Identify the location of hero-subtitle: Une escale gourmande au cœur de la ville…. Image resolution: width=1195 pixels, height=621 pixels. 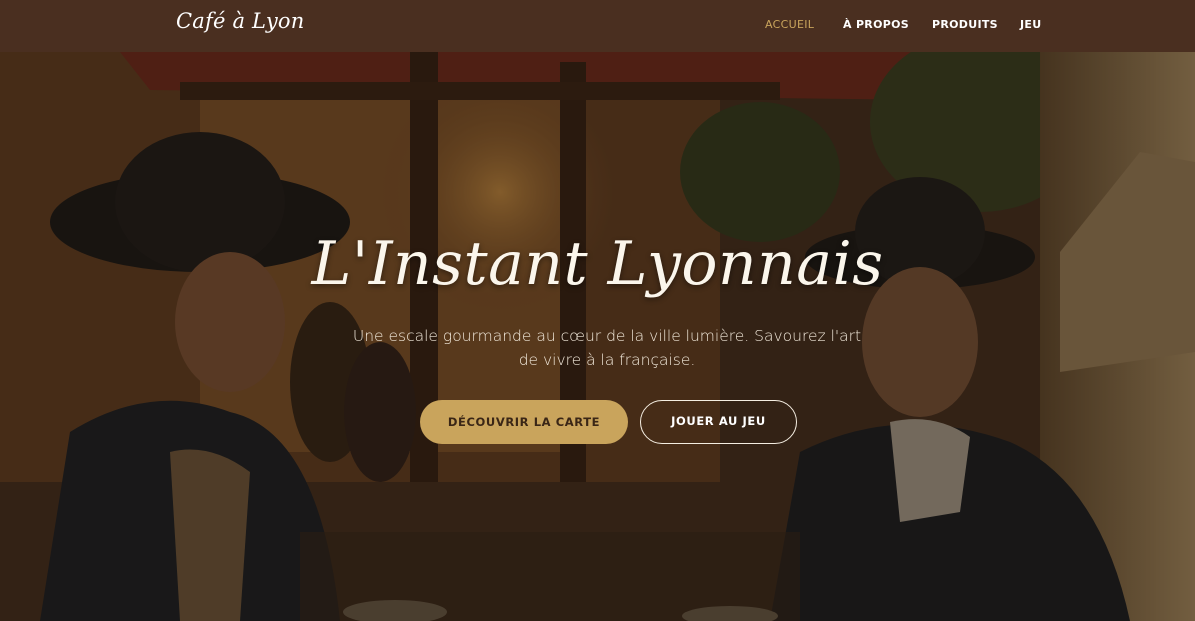
(607, 348).